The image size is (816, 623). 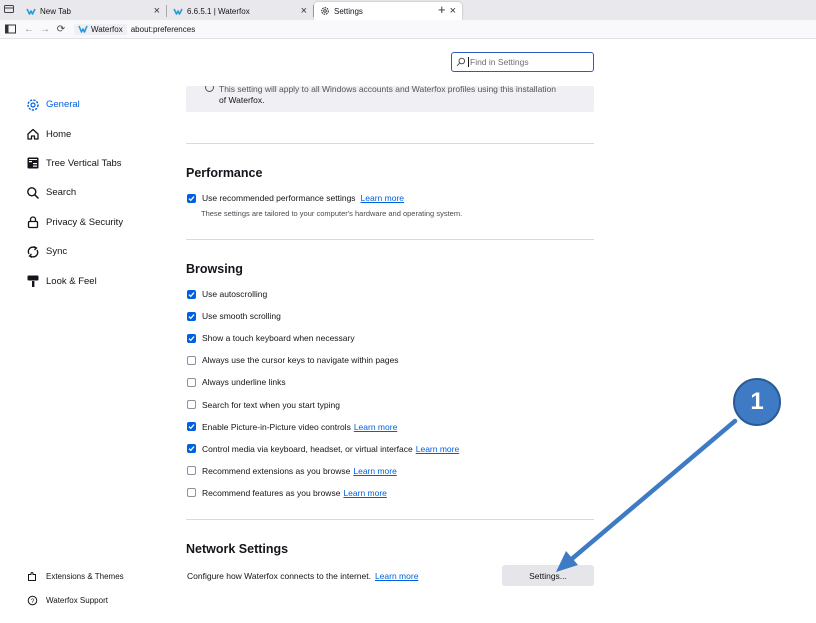 I want to click on sidebar-item-label: Privacy & Security, so click(x=85, y=222).